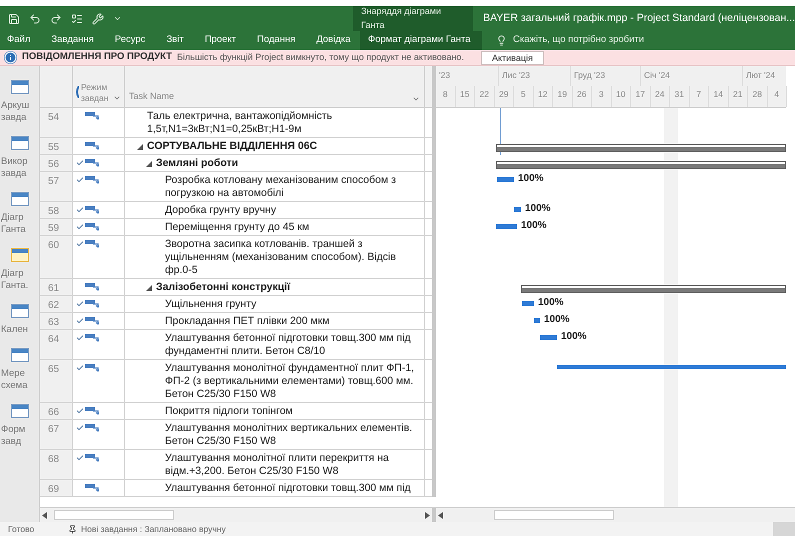 The image size is (795, 536). I want to click on menu-tab: Завдання, so click(72, 40).